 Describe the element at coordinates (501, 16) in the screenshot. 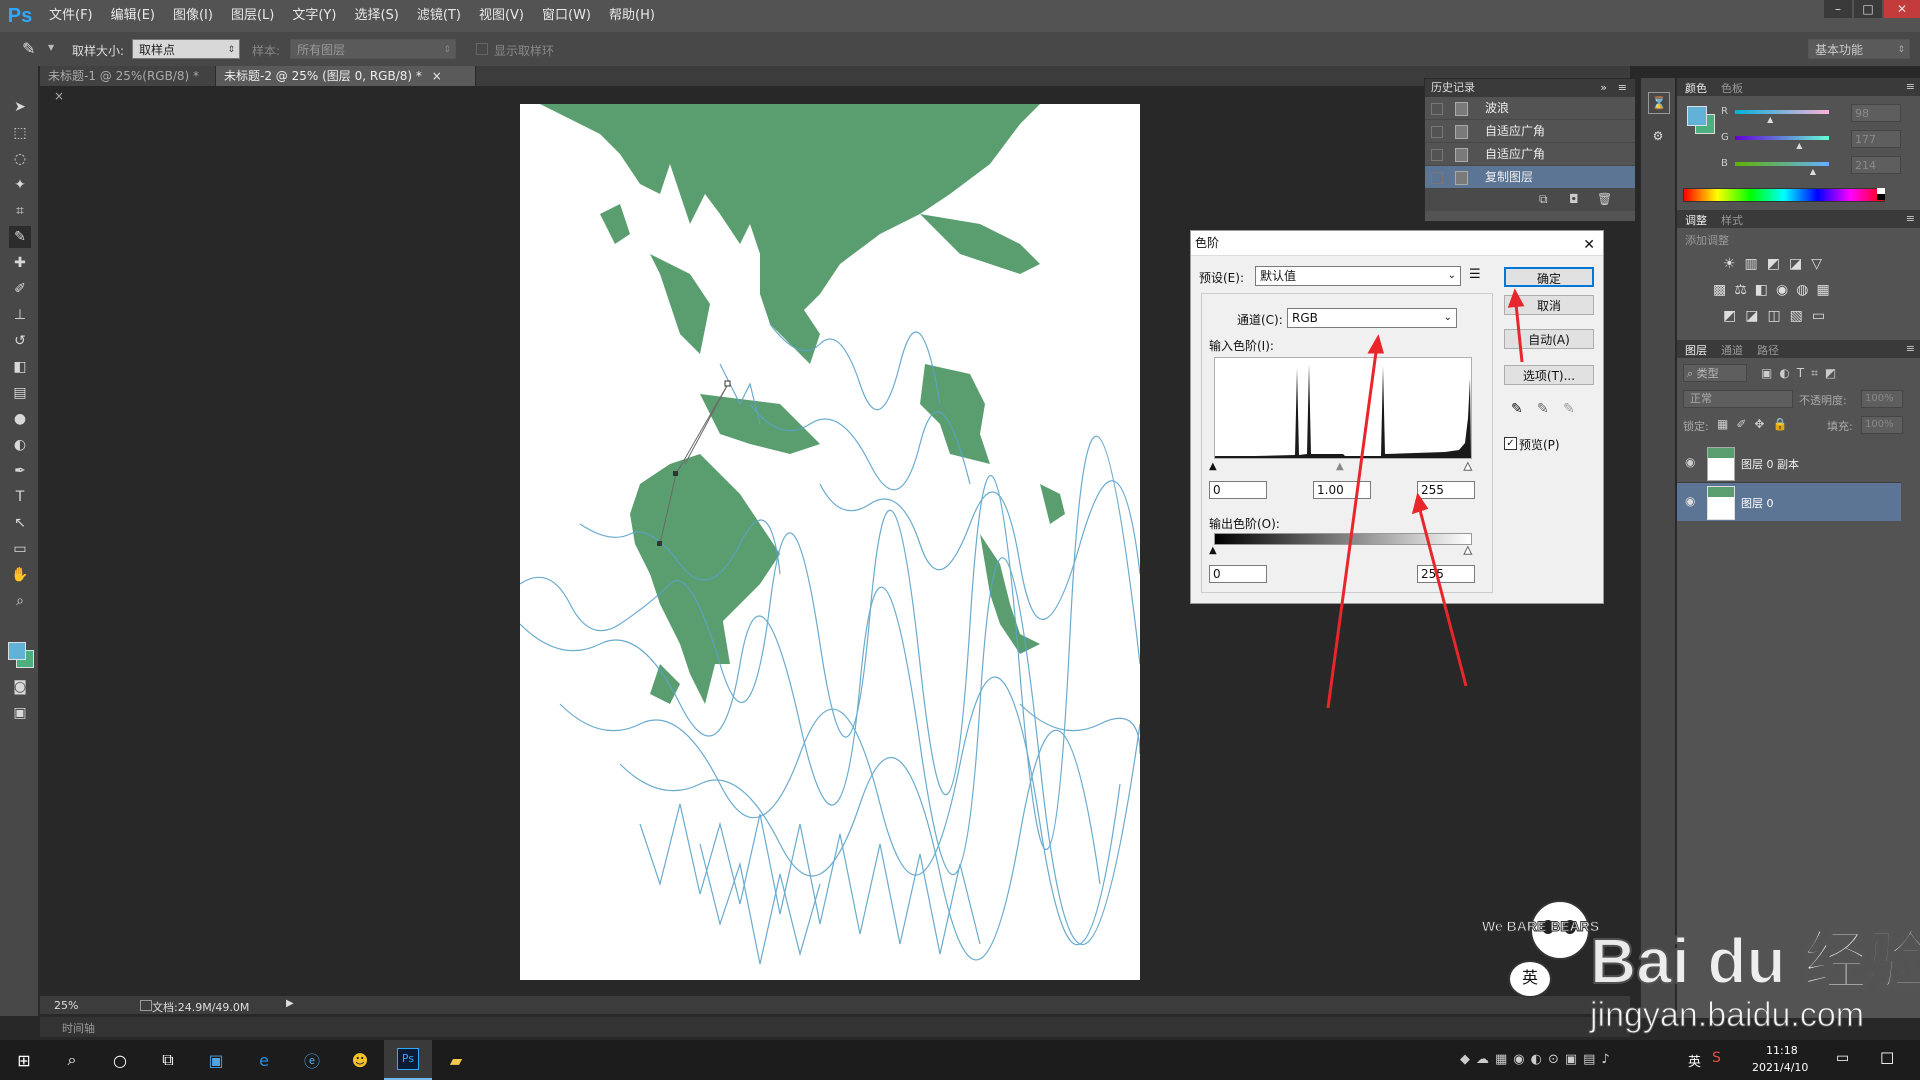

I see `menu-view: 视图(V)` at that location.